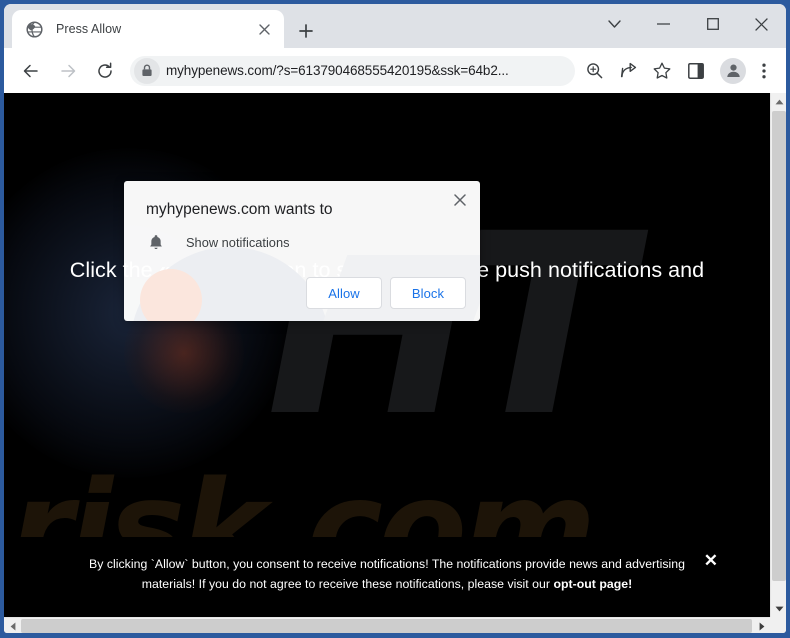 Image resolution: width=790 pixels, height=638 pixels. I want to click on horizontal-scrollbar, so click(395, 625).